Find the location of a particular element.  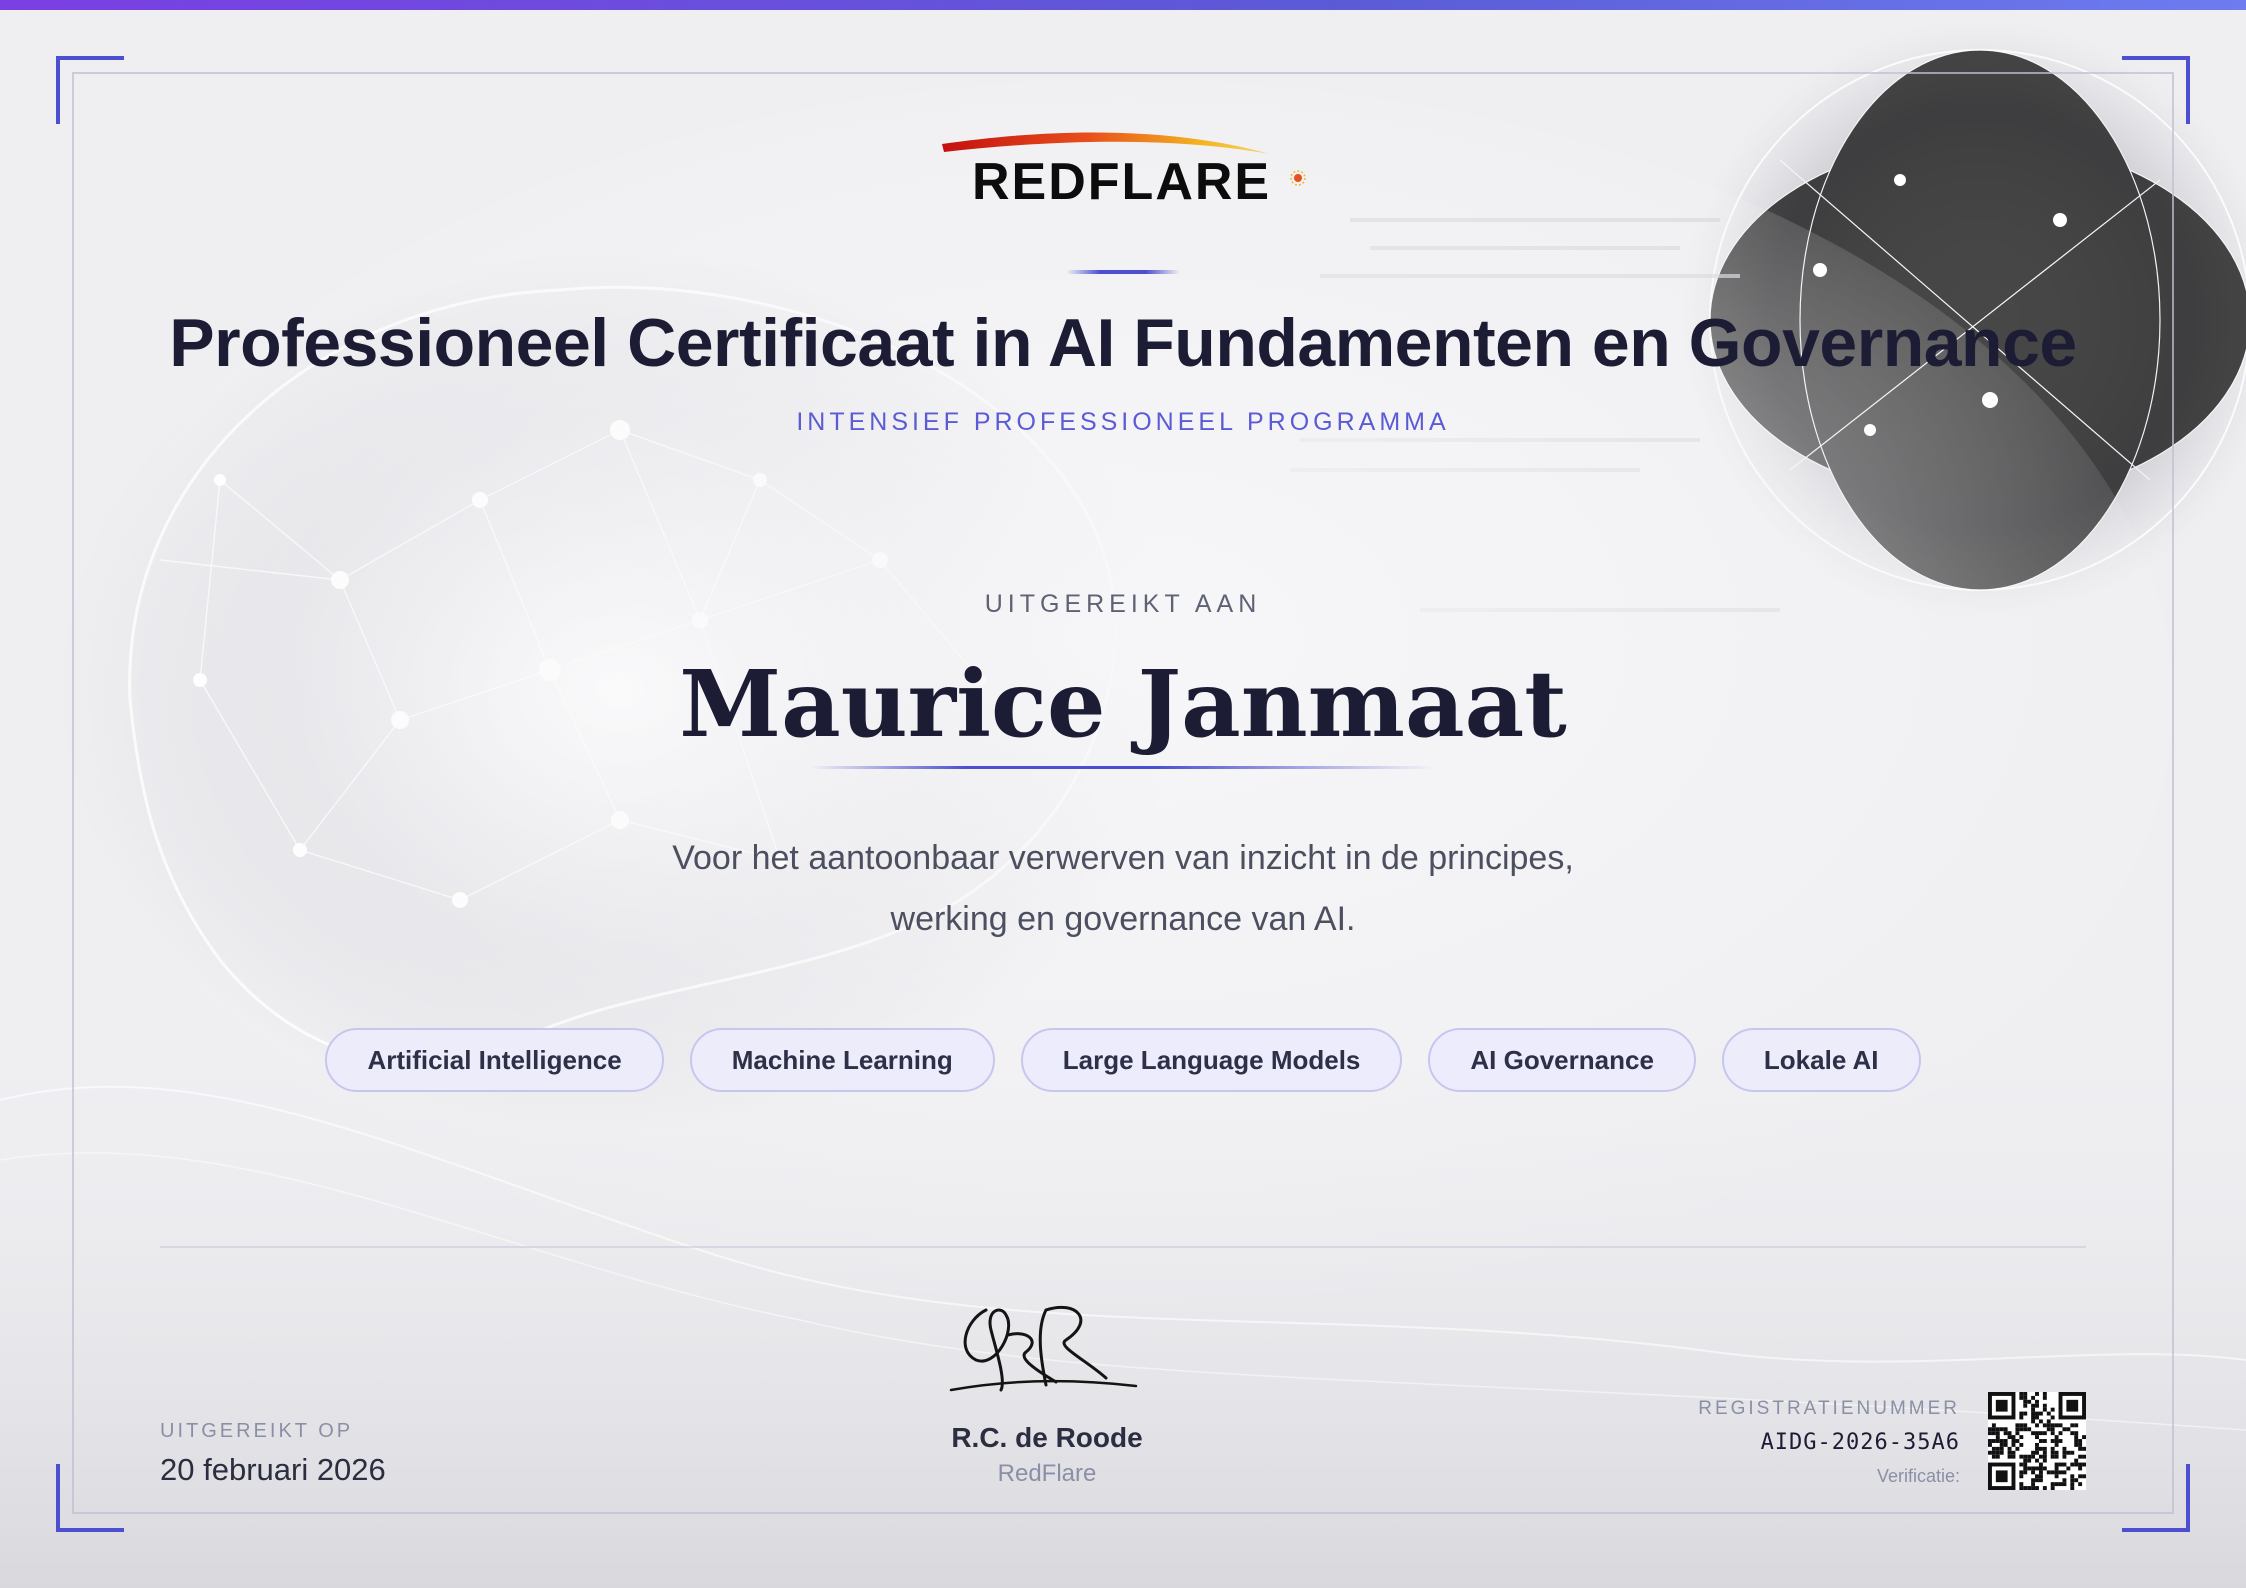

issued-on-date: 20 februari 2026 is located at coordinates (273, 1469).